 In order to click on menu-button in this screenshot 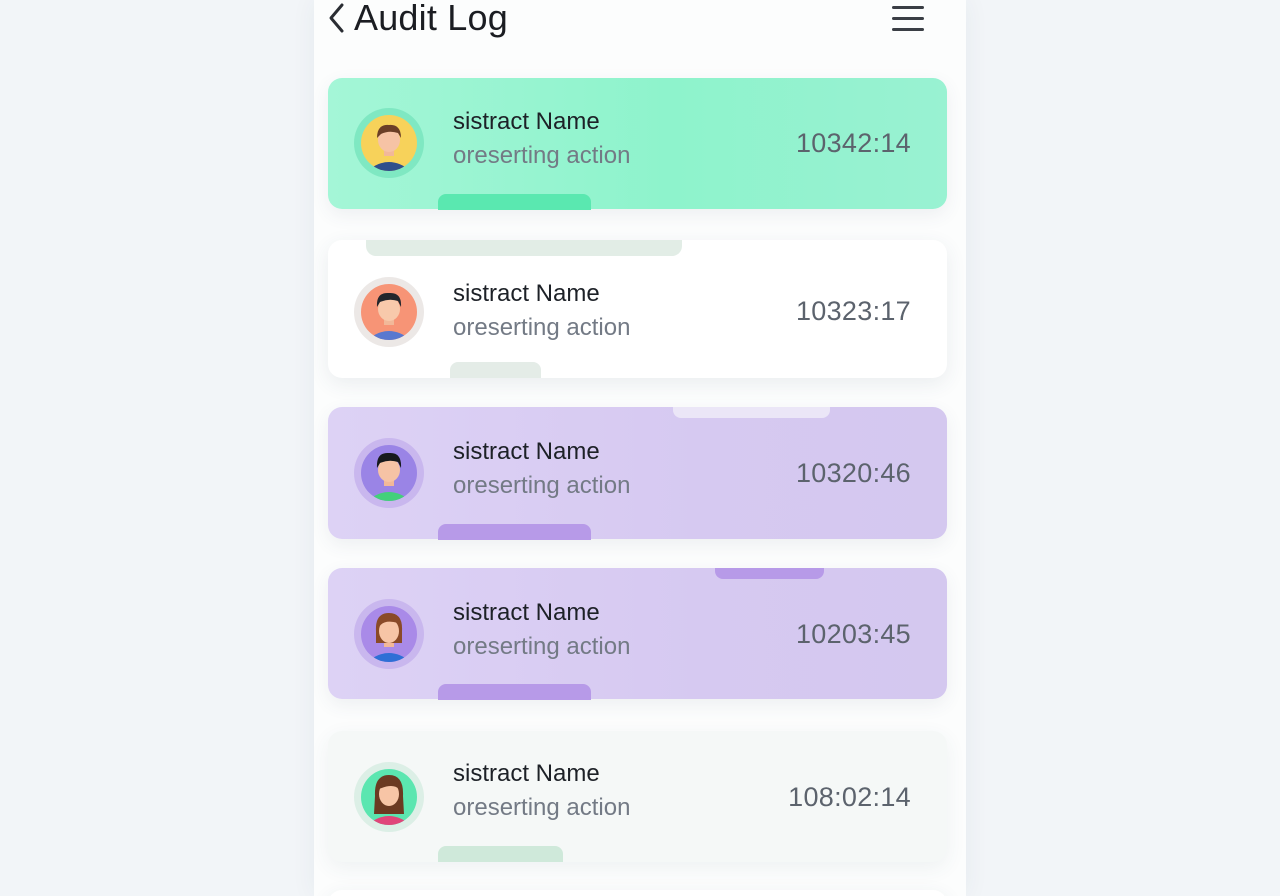, I will do `click(908, 18)`.